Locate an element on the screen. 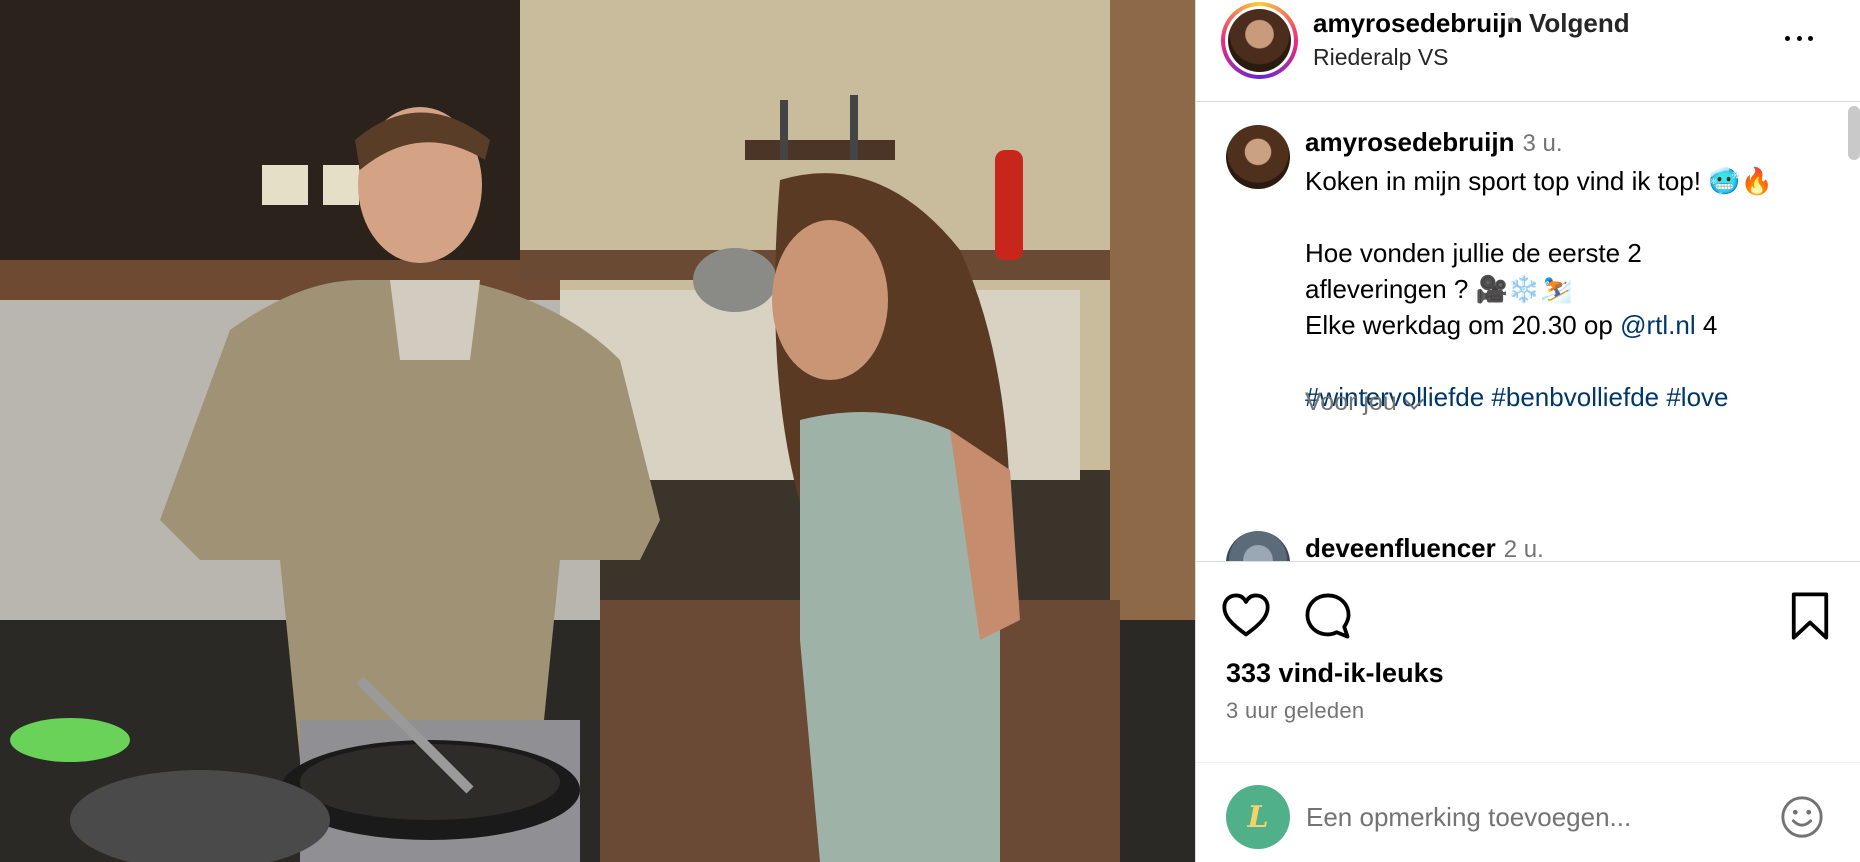  post-timestamp: 3 uur geleden is located at coordinates (1295, 711).